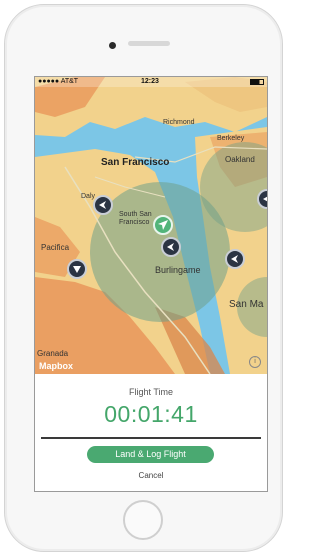 The image size is (320, 556). I want to click on mapbox-logo: Mapbox, so click(56, 366).